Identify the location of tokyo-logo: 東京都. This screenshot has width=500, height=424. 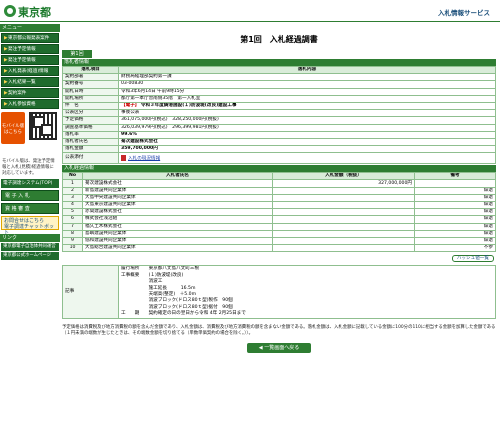
(32, 11).